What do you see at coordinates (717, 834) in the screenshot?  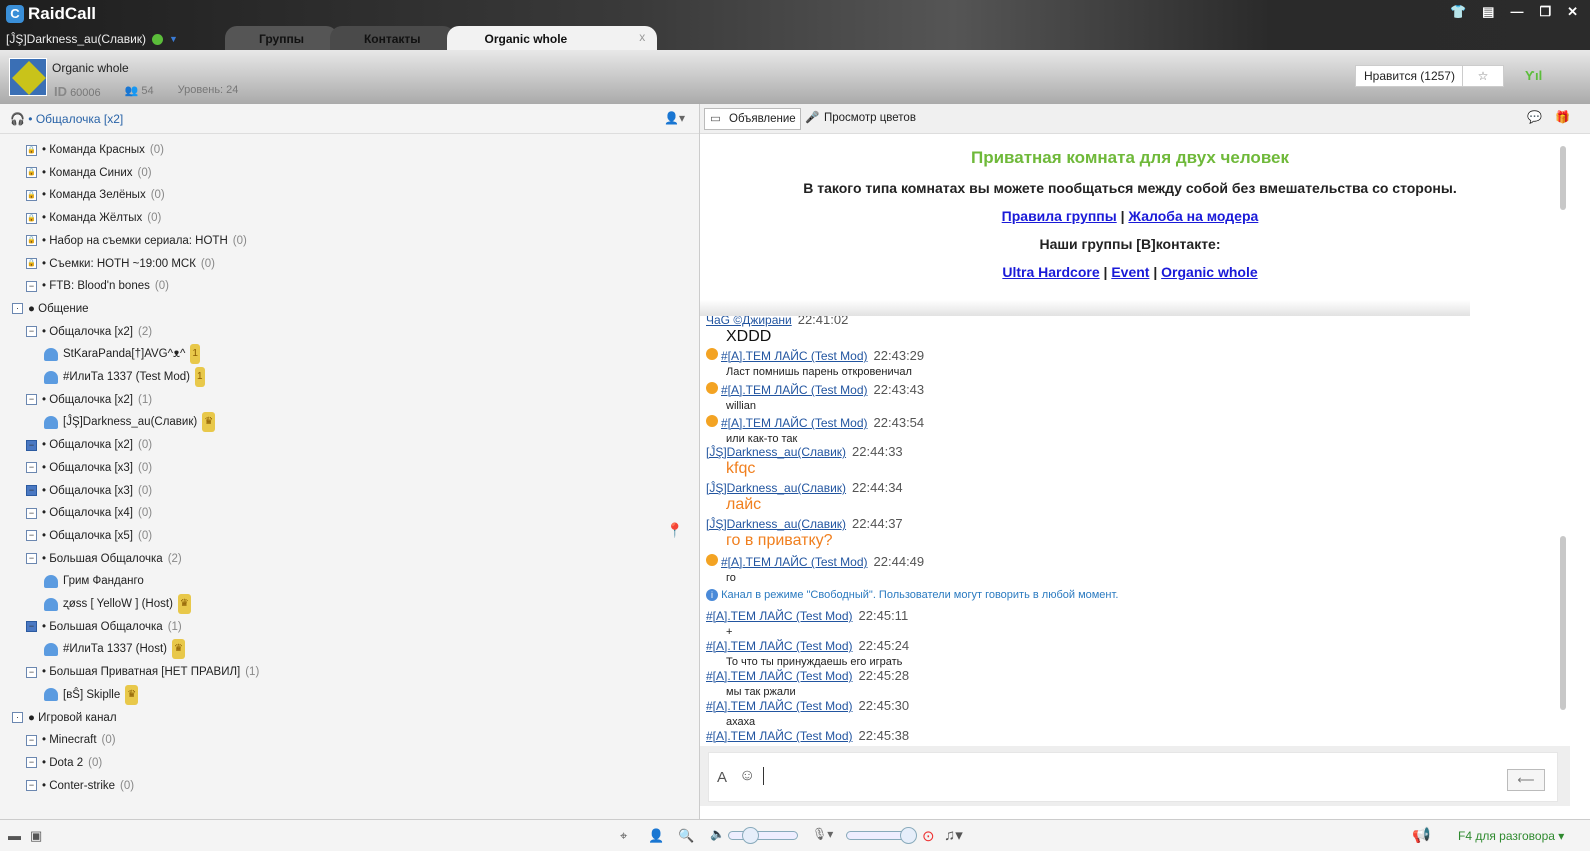 I see `speaker-icon: 🔈` at bounding box center [717, 834].